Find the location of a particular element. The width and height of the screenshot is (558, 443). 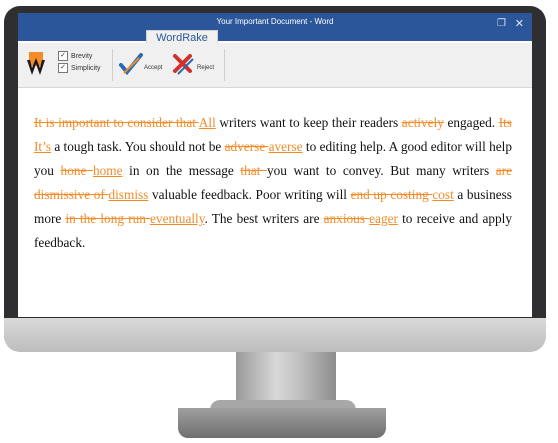

window-title: Your Important Document - Word is located at coordinates (275, 21).